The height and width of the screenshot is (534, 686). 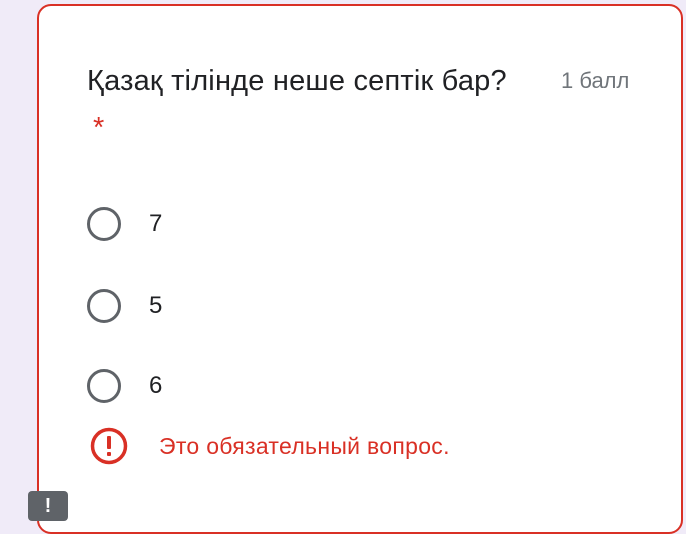 I want to click on option-label: 6, so click(x=156, y=385).